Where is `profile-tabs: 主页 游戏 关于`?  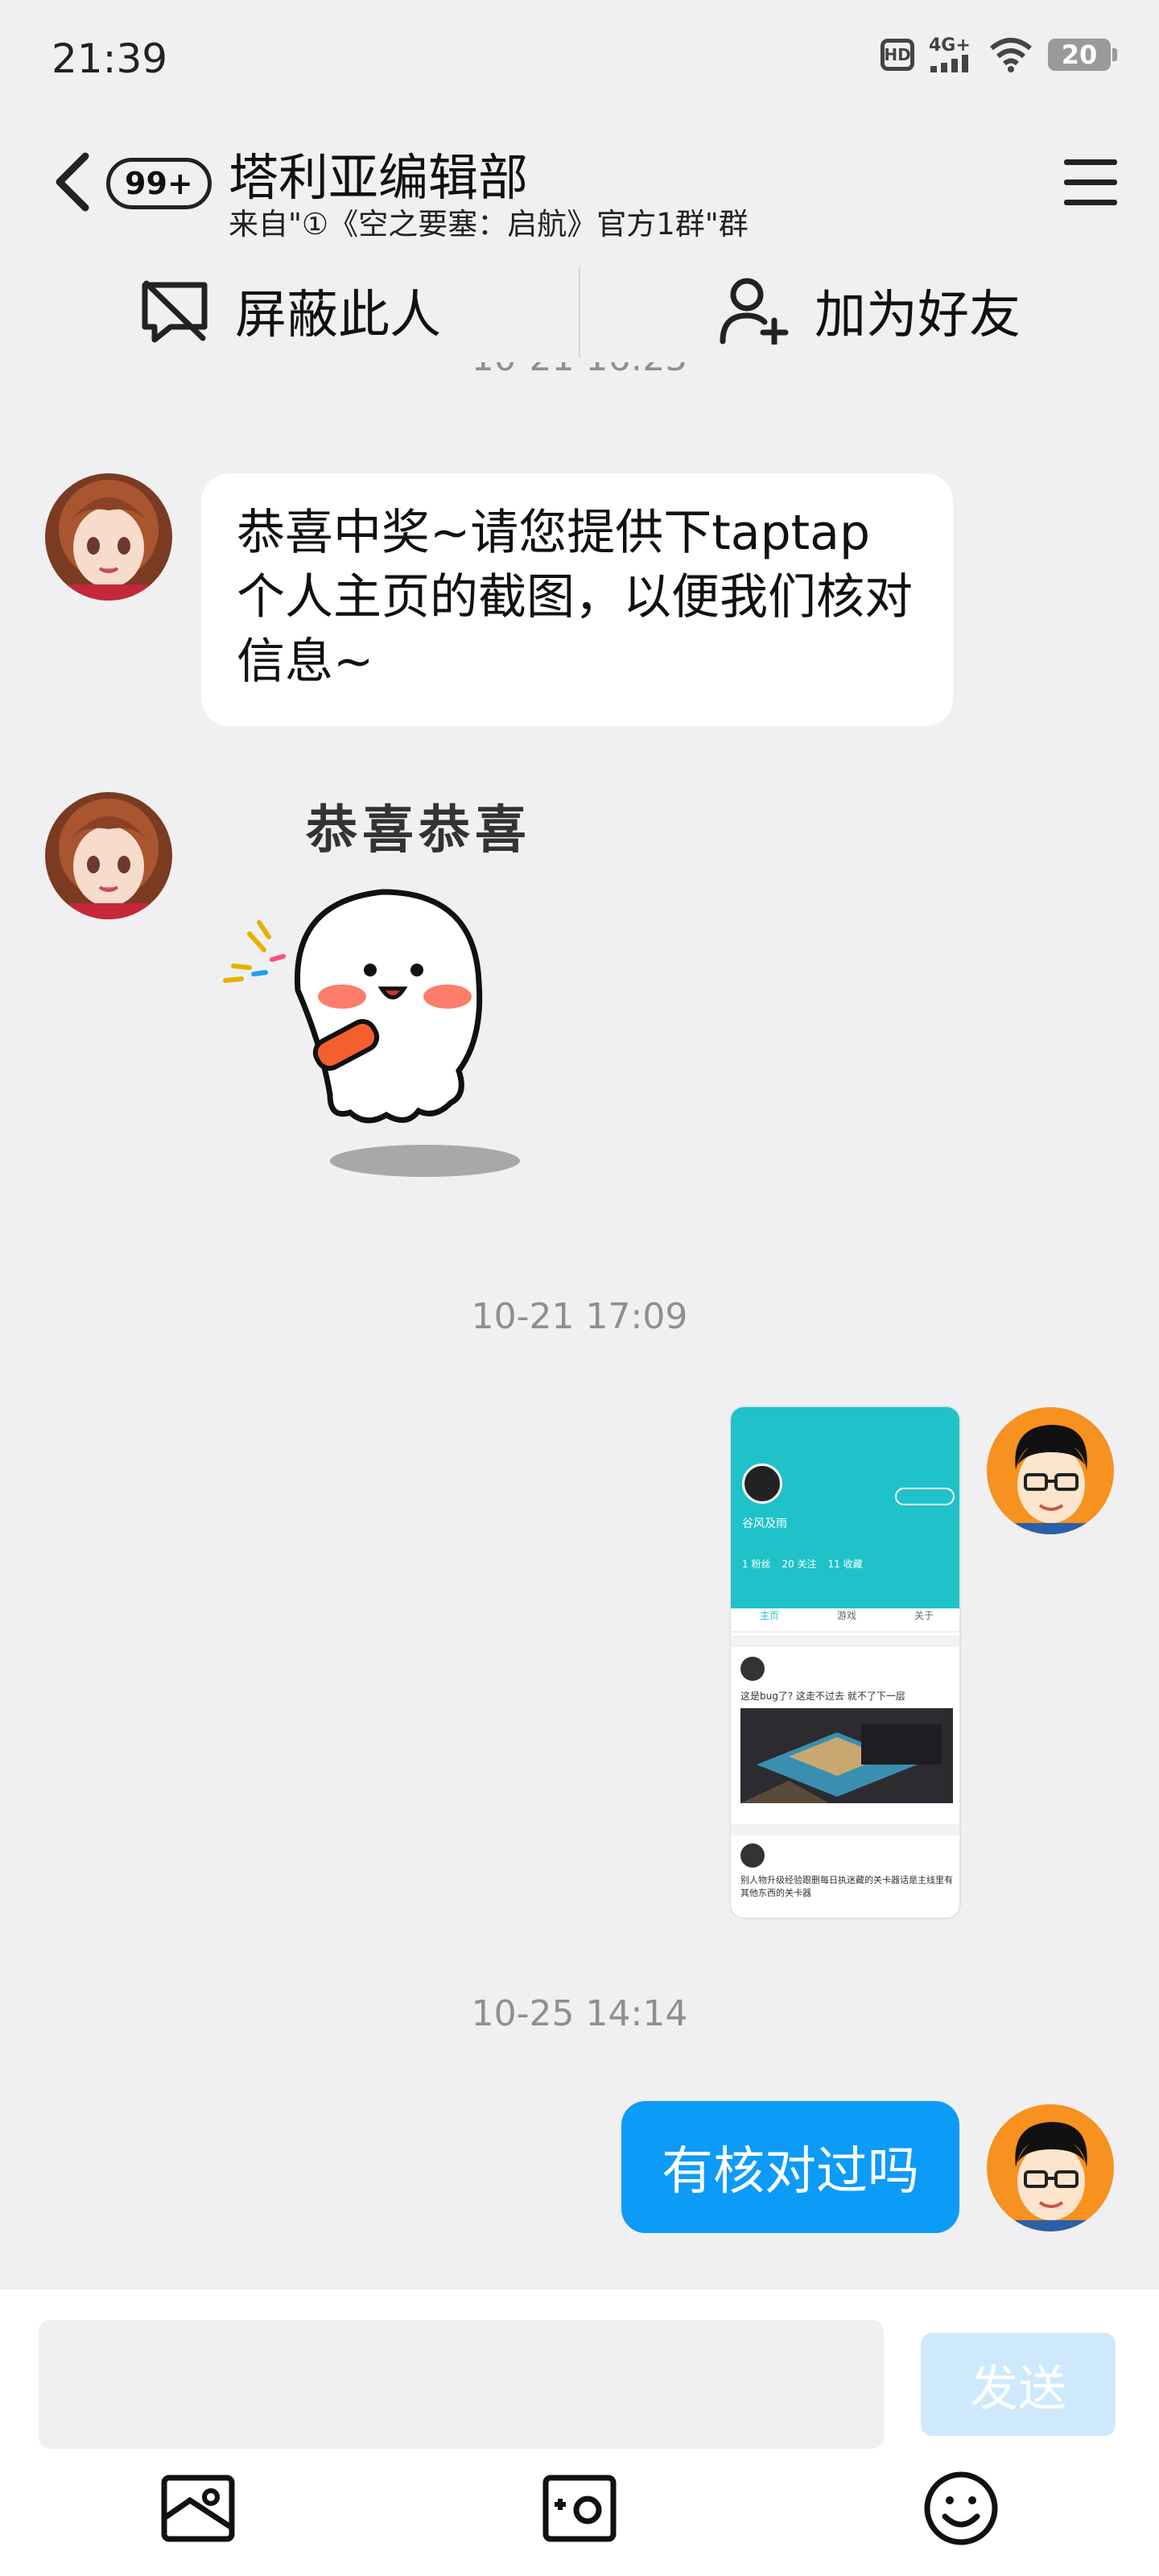 profile-tabs: 主页 游戏 关于 is located at coordinates (845, 1620).